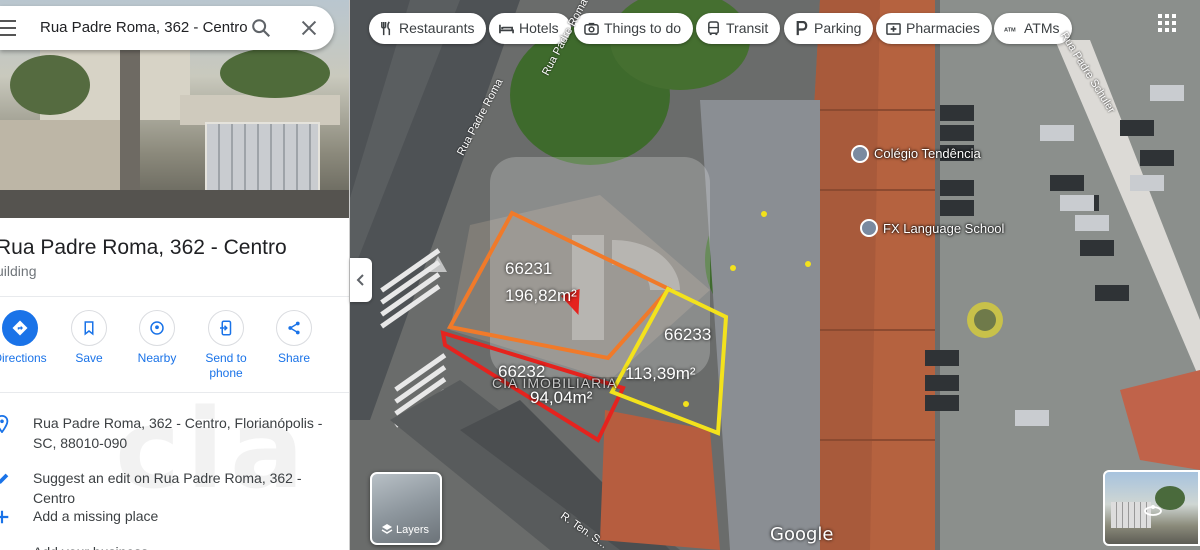 The width and height of the screenshot is (1200, 550). I want to click on apps-grid-icon, so click(1168, 24).